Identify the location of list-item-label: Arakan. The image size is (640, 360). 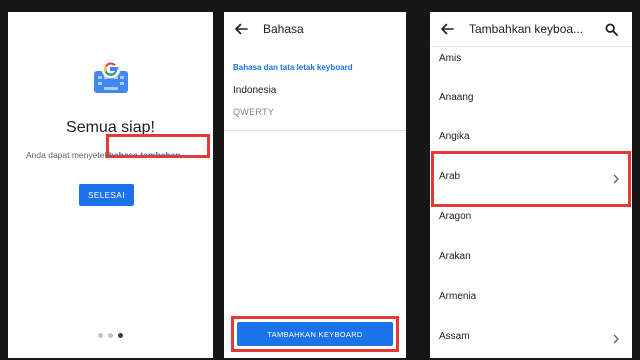
(455, 256).